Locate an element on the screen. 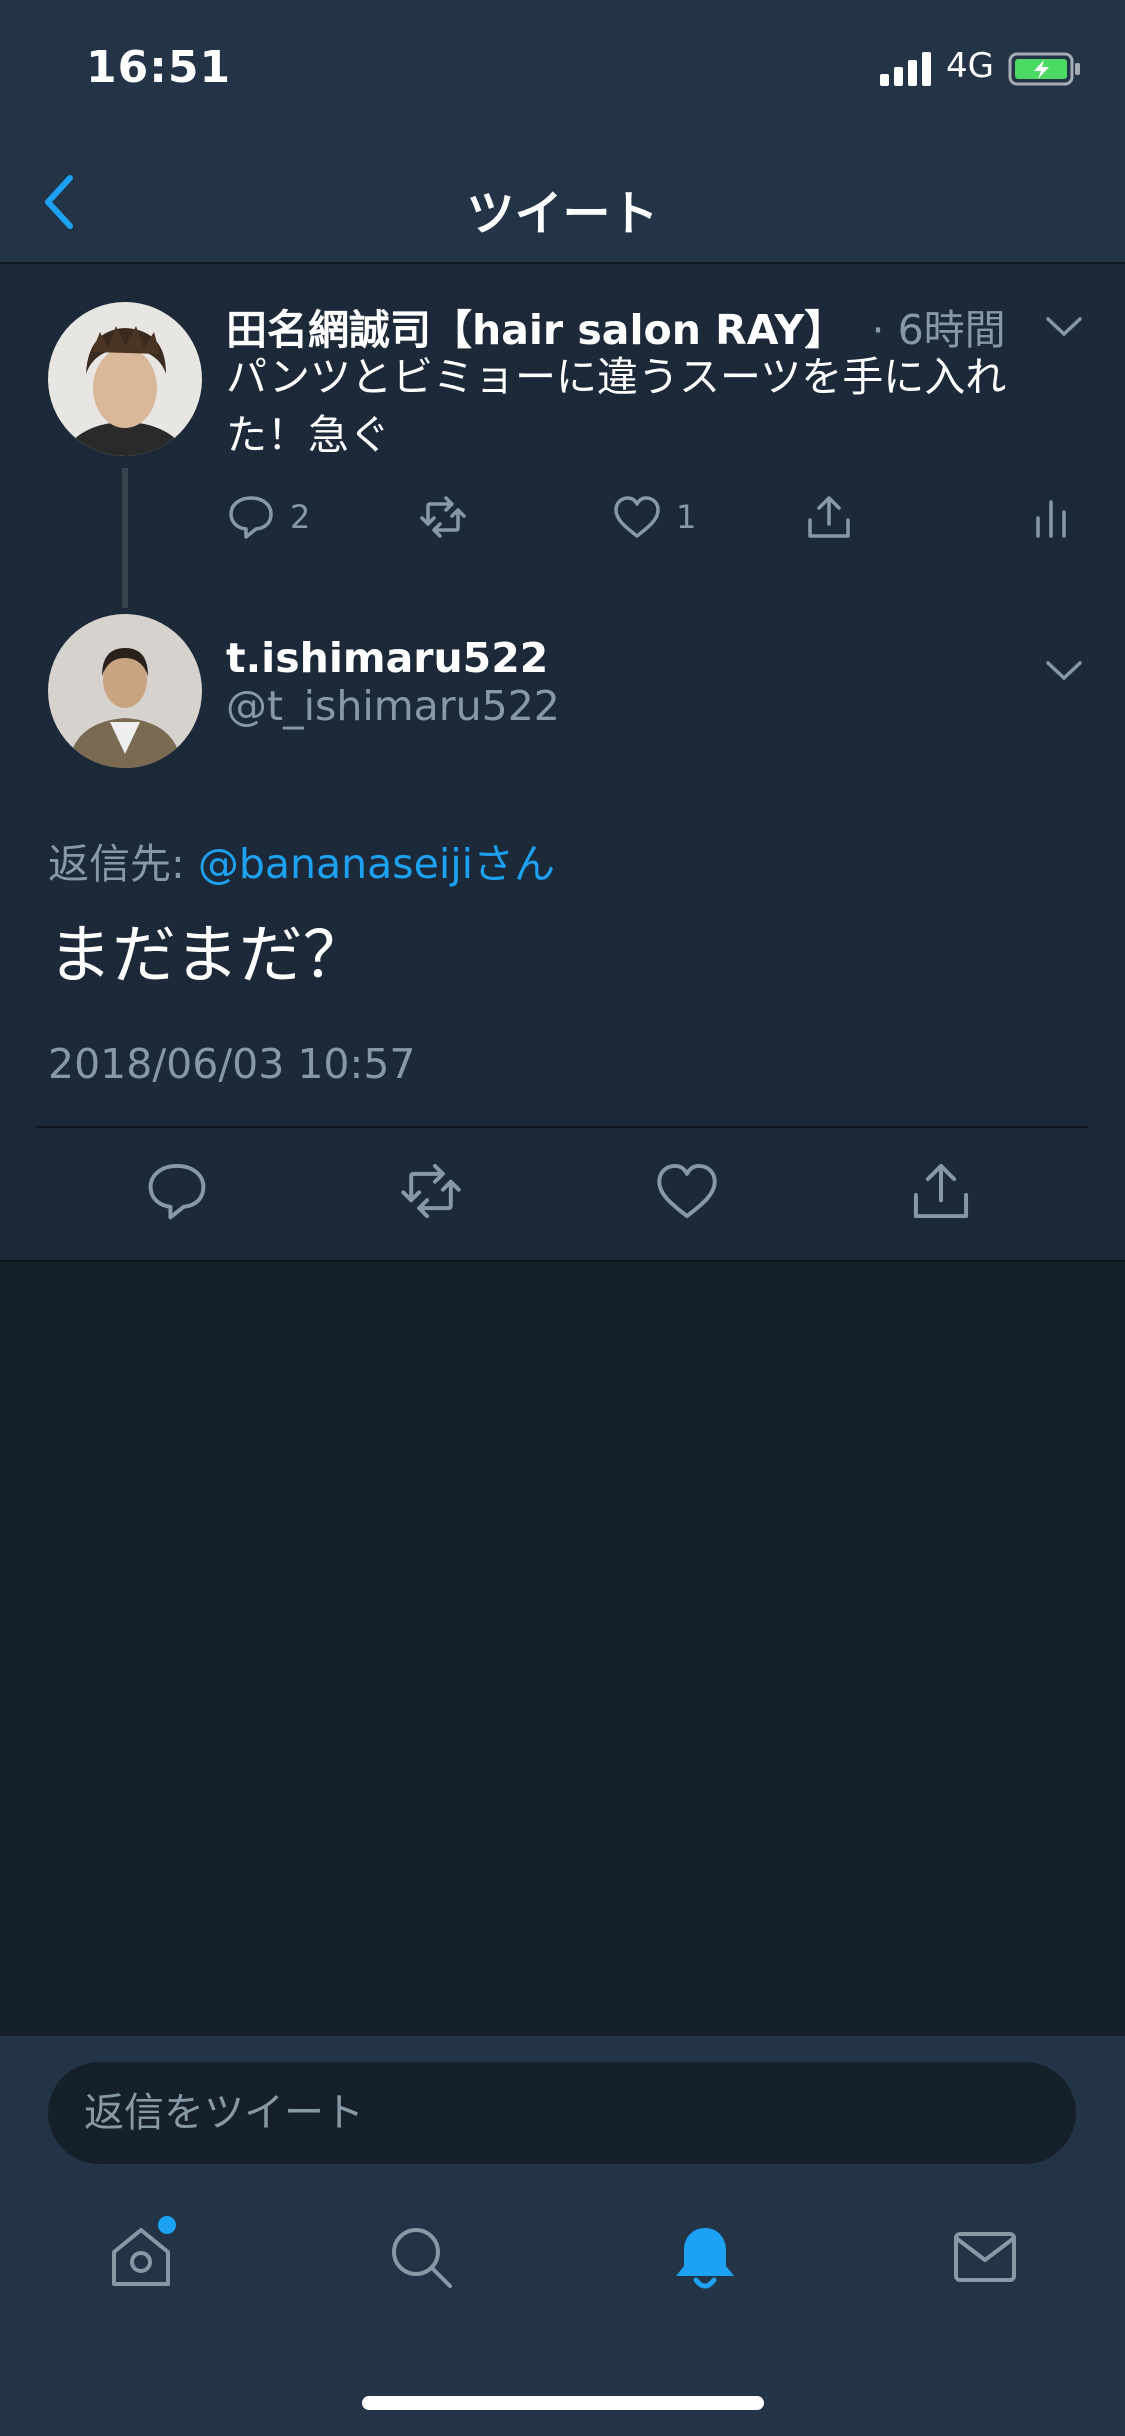 This screenshot has height=2436, width=1125. parent-like-count: 1 is located at coordinates (686, 517).